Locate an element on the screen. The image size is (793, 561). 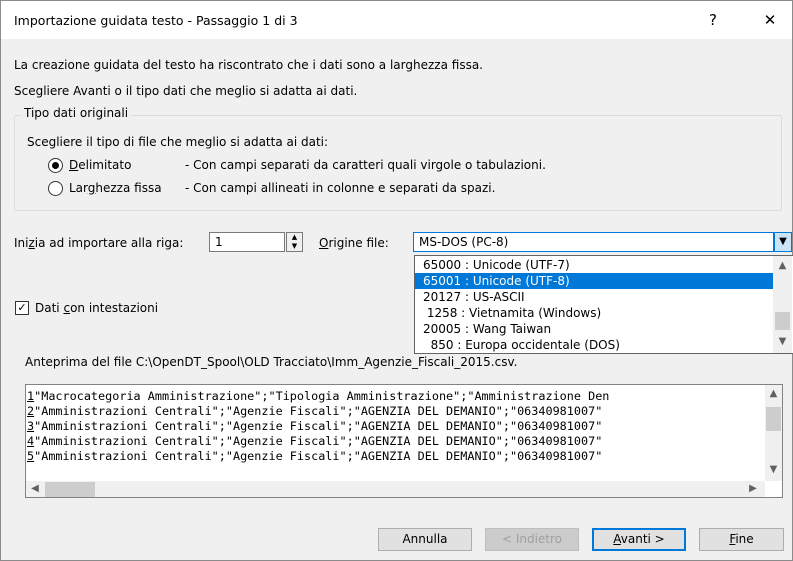
next-button: Avanti > is located at coordinates (639, 539).